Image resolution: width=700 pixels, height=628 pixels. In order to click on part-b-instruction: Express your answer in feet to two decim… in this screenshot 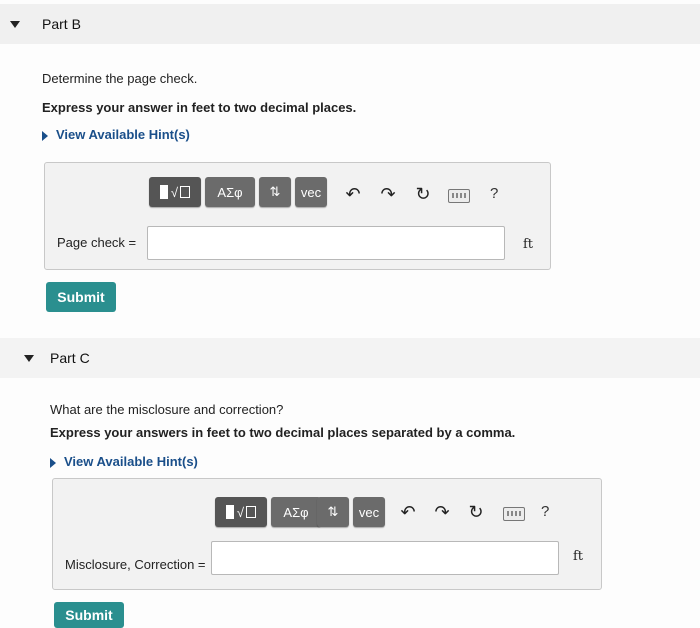, I will do `click(199, 107)`.